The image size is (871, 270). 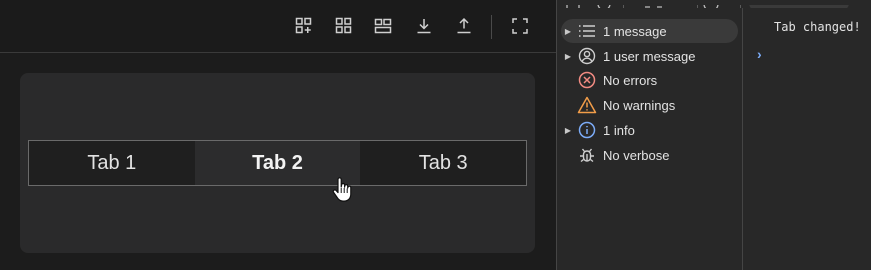 I want to click on toolbar-divider, so click(x=491, y=27).